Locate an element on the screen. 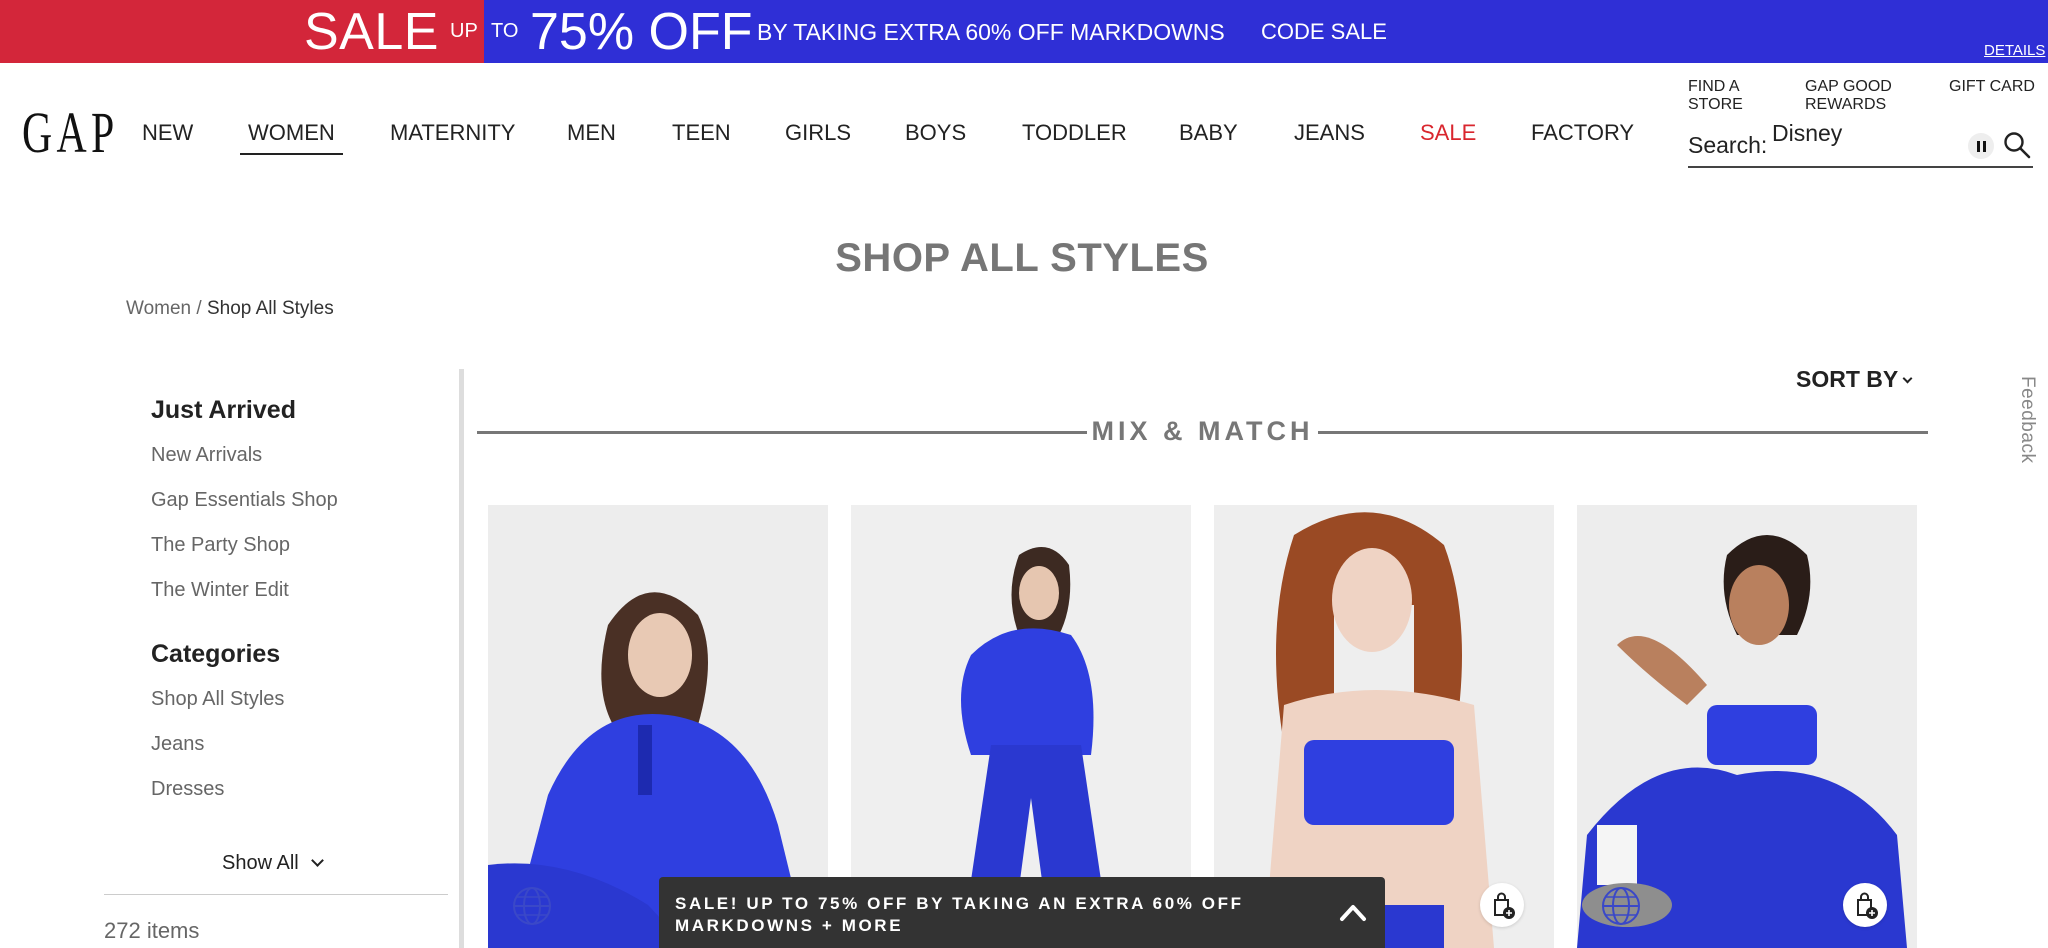  nav-item-new: NEW is located at coordinates (167, 133).